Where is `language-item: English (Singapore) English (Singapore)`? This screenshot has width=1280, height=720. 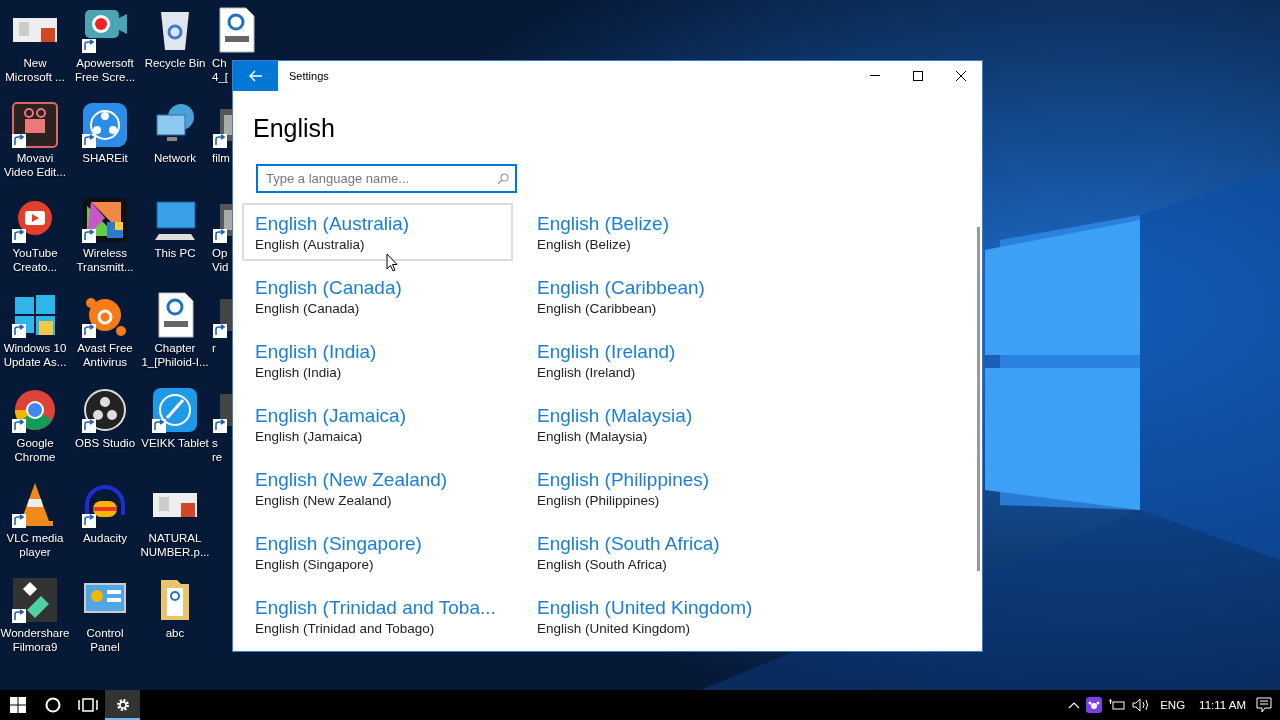
language-item: English (Singapore) English (Singapore) is located at coordinates (377, 552).